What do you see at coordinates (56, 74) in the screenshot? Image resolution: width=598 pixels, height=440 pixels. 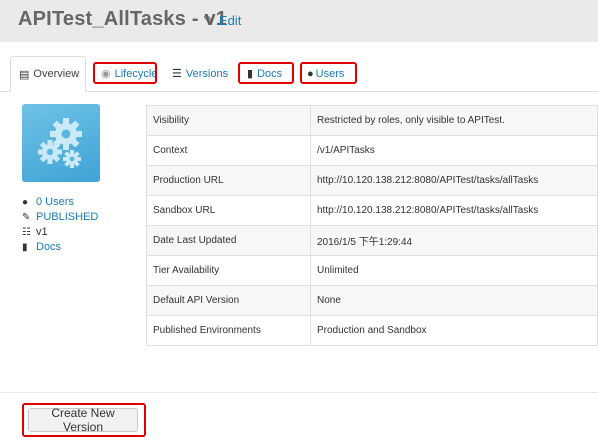 I see `tab-label: Overview` at bounding box center [56, 74].